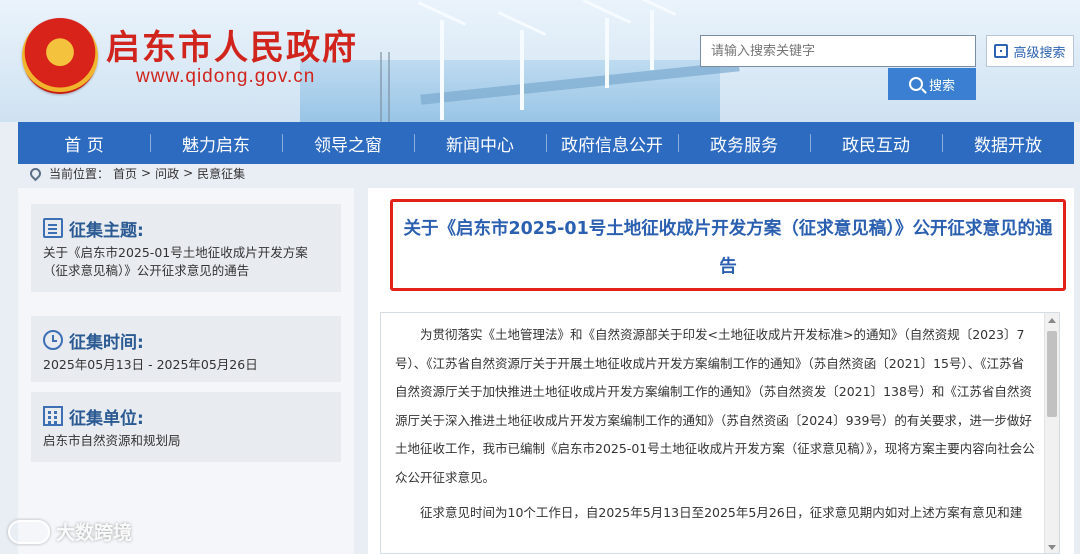  What do you see at coordinates (480, 143) in the screenshot?
I see `nav-item-news: 新闻中心` at bounding box center [480, 143].